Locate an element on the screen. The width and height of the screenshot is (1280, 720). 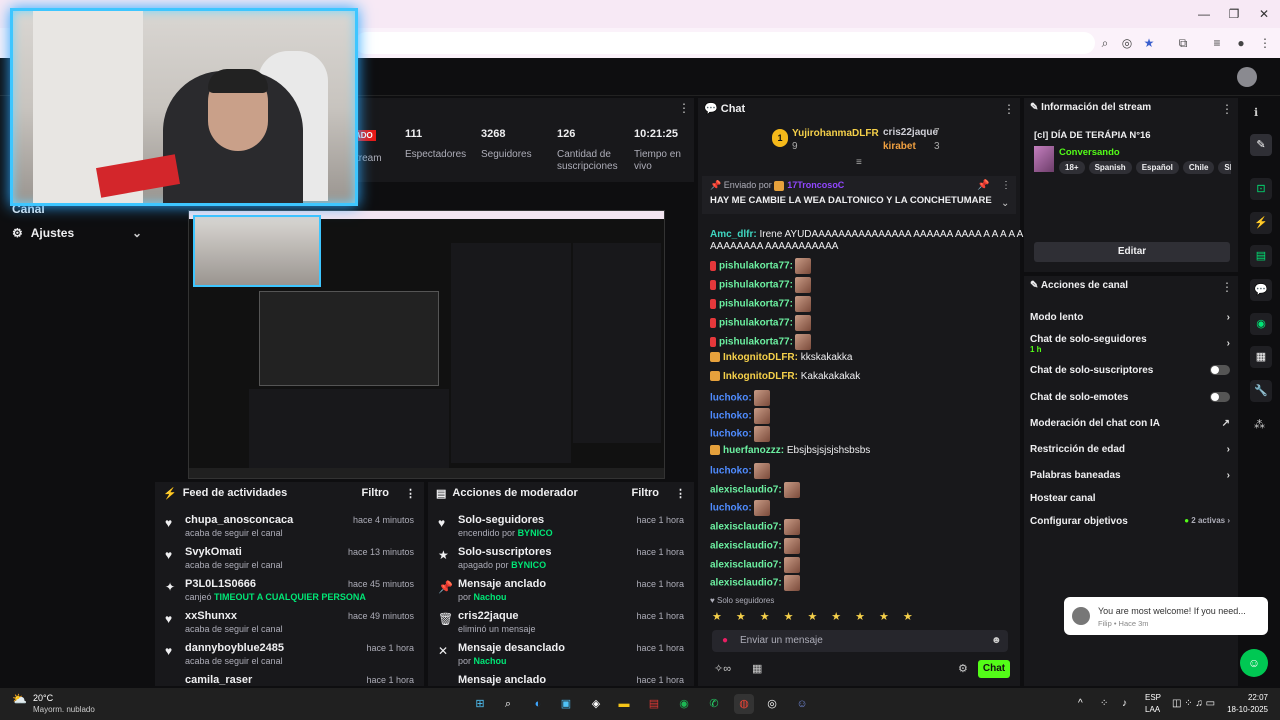
feed-title: Feed de actividades is located at coordinates (235, 493).